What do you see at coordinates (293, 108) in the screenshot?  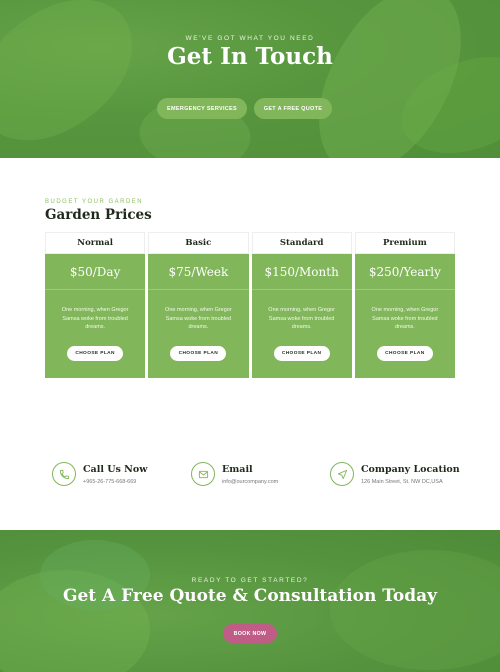 I see `free-quote-button: GET A FREE QUOTE` at bounding box center [293, 108].